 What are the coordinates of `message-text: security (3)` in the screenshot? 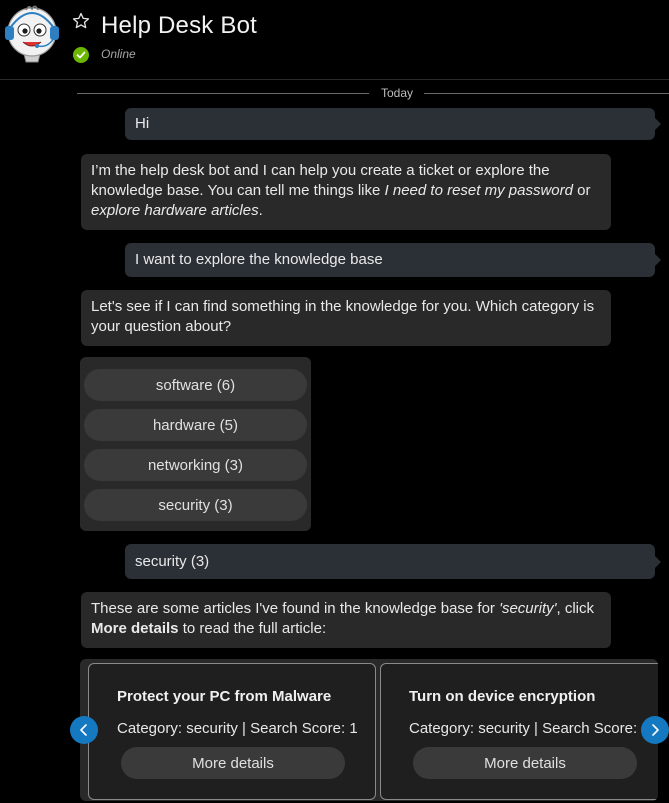 It's located at (172, 561).